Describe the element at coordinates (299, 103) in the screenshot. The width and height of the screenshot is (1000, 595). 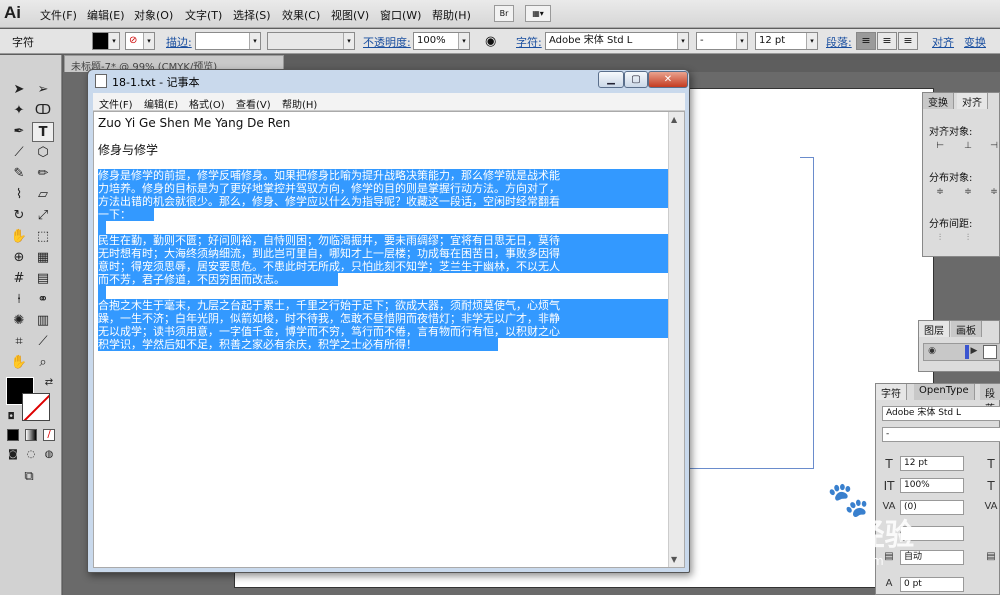
I see `np-menu-help: 帮助(H)` at that location.